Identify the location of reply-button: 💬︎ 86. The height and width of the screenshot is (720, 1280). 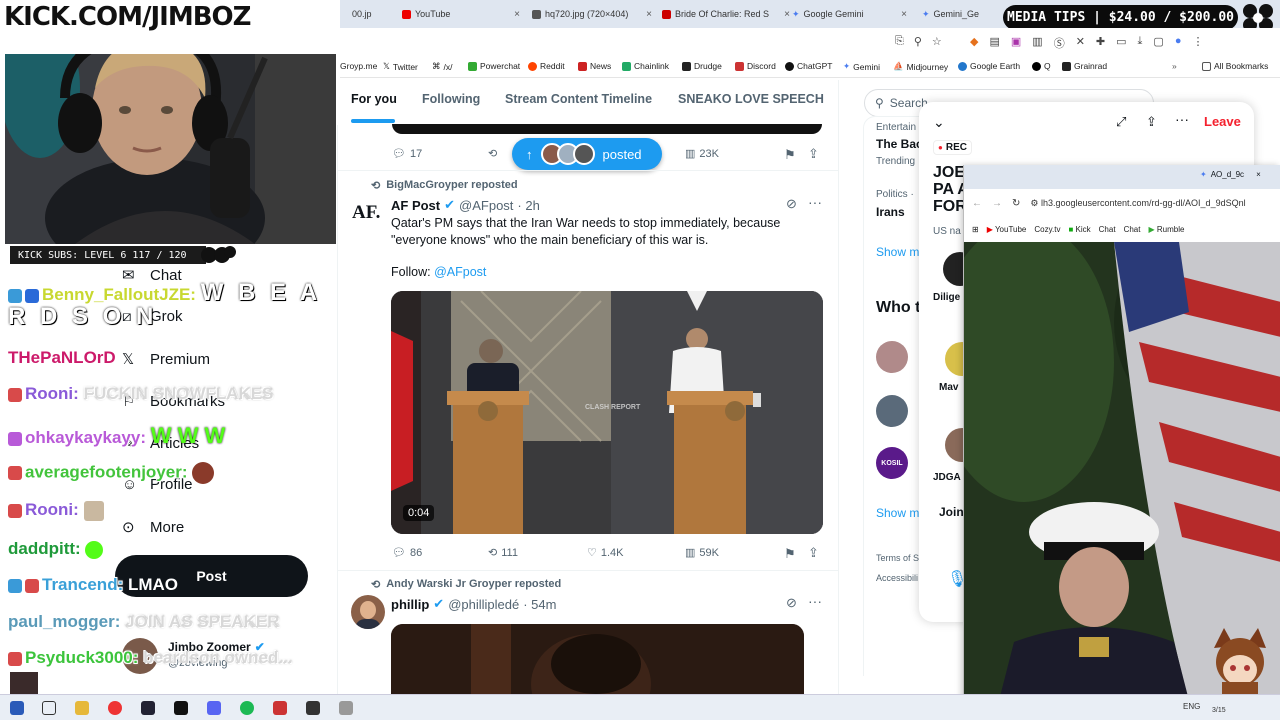
(407, 553).